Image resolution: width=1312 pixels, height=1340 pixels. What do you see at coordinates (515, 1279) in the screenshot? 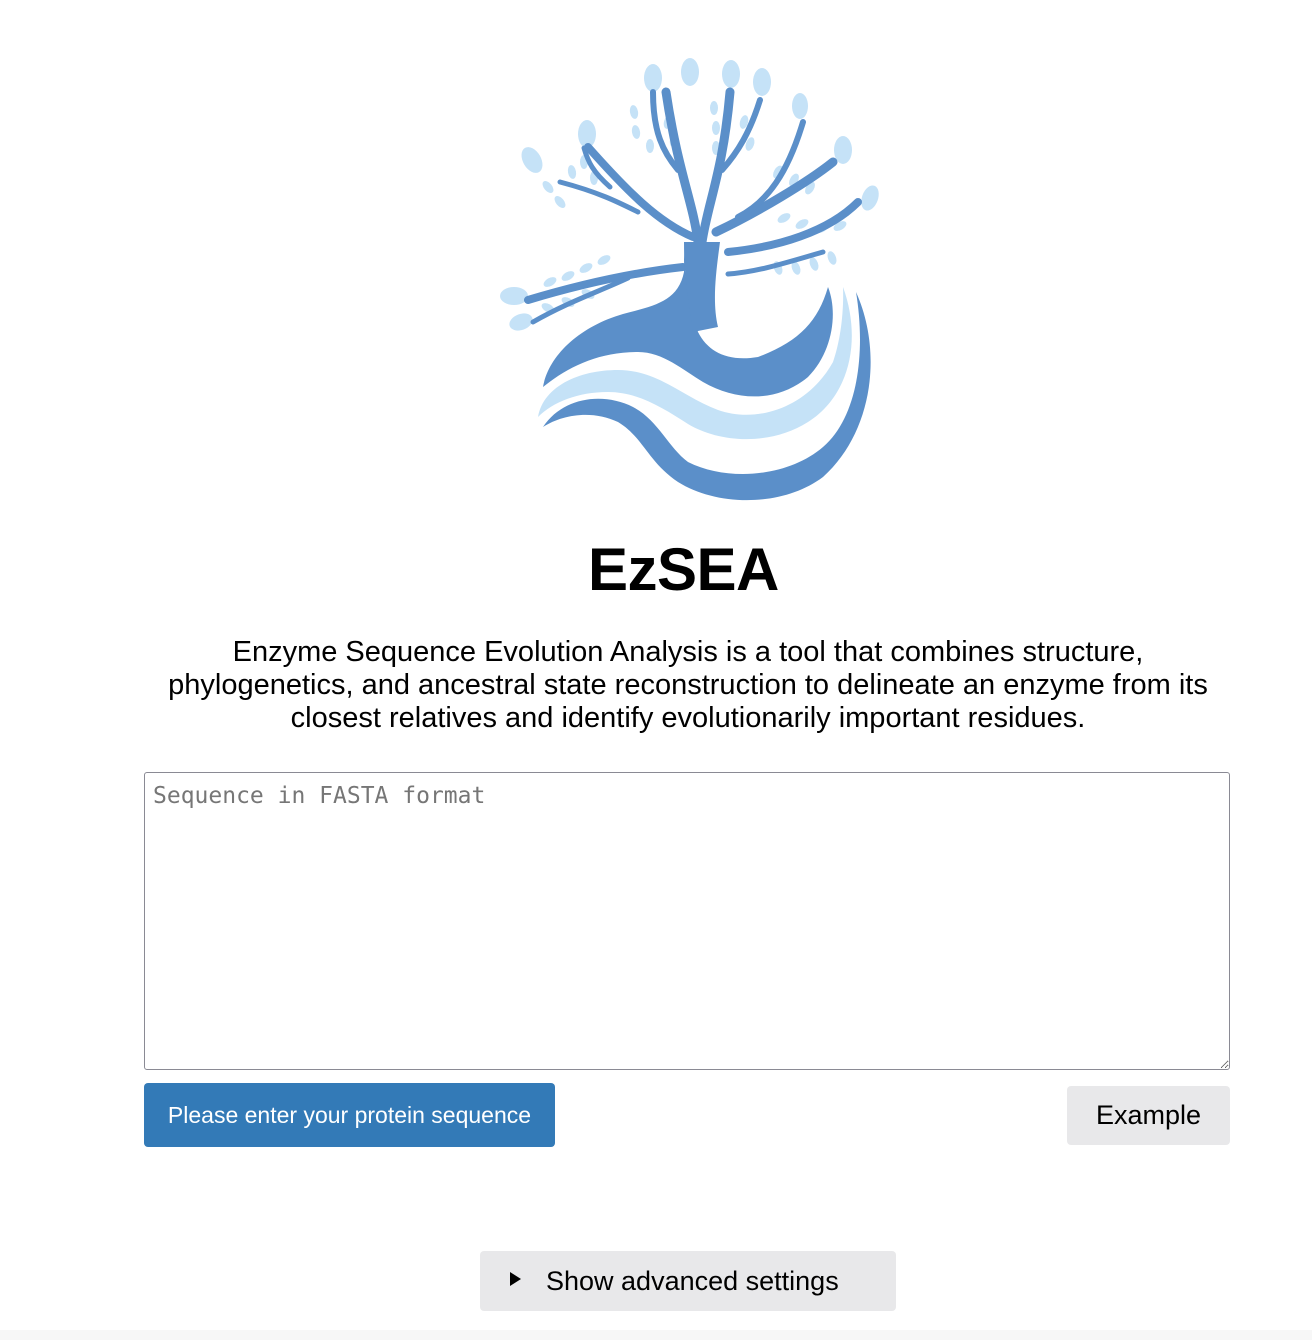
I see `caret-right-icon` at bounding box center [515, 1279].